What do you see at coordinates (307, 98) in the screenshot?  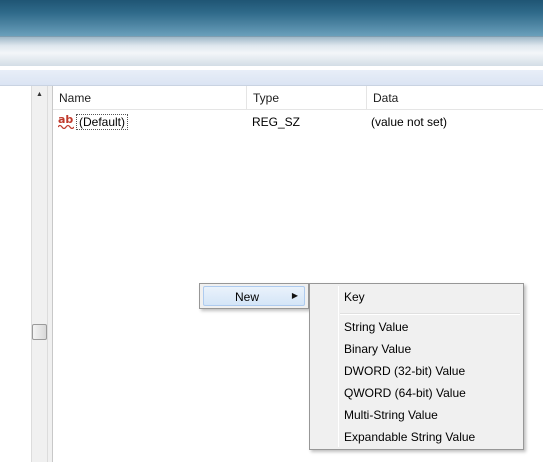 I see `column-header-type: Type` at bounding box center [307, 98].